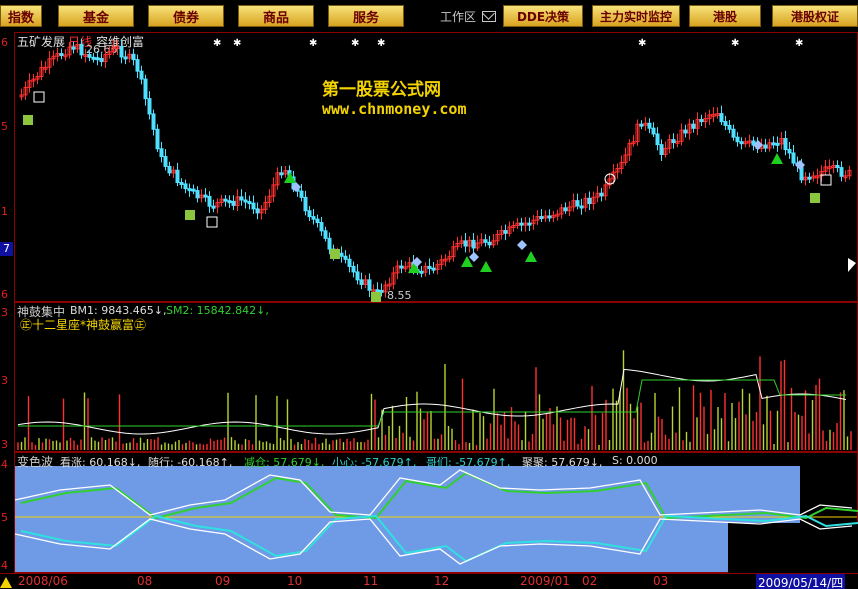 The height and width of the screenshot is (589, 858). Describe the element at coordinates (852, 265) in the screenshot. I see `mouse-cursor-icon` at that location.